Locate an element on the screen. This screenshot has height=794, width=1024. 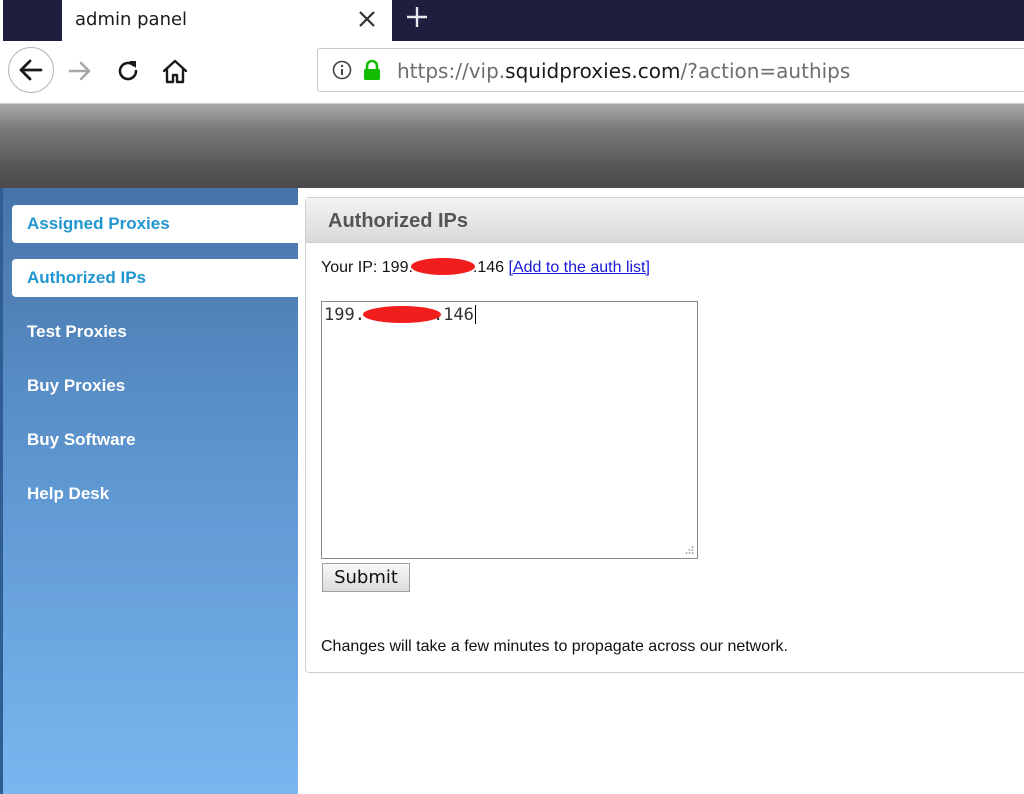
your-ip-line: Your IP: 199. .146 [Add to the auth list] is located at coordinates (485, 267).